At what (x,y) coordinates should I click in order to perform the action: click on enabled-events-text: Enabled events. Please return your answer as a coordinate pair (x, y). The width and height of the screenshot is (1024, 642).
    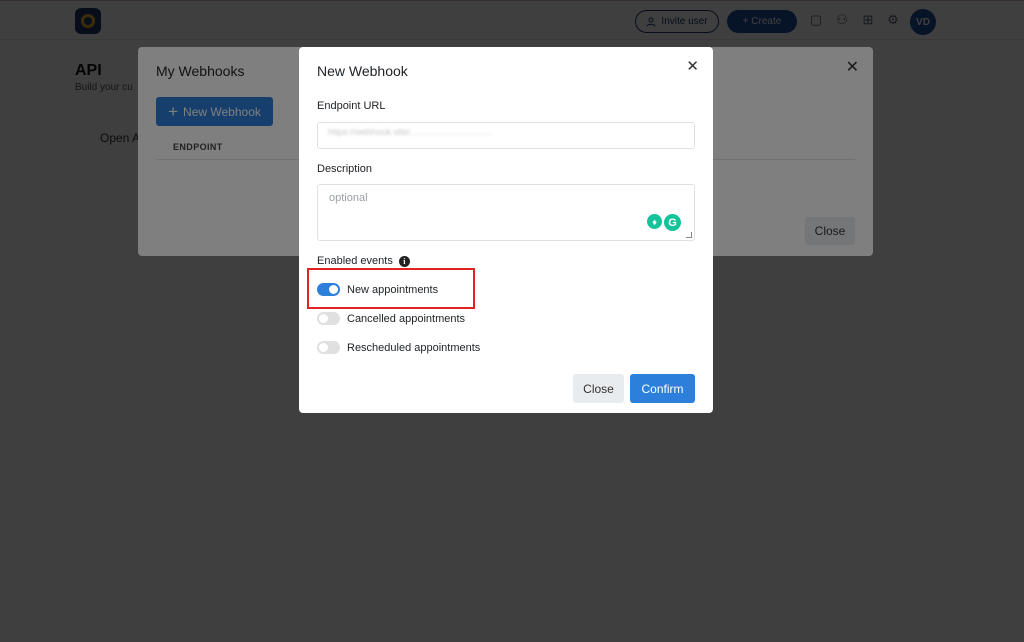
    Looking at the image, I should click on (355, 261).